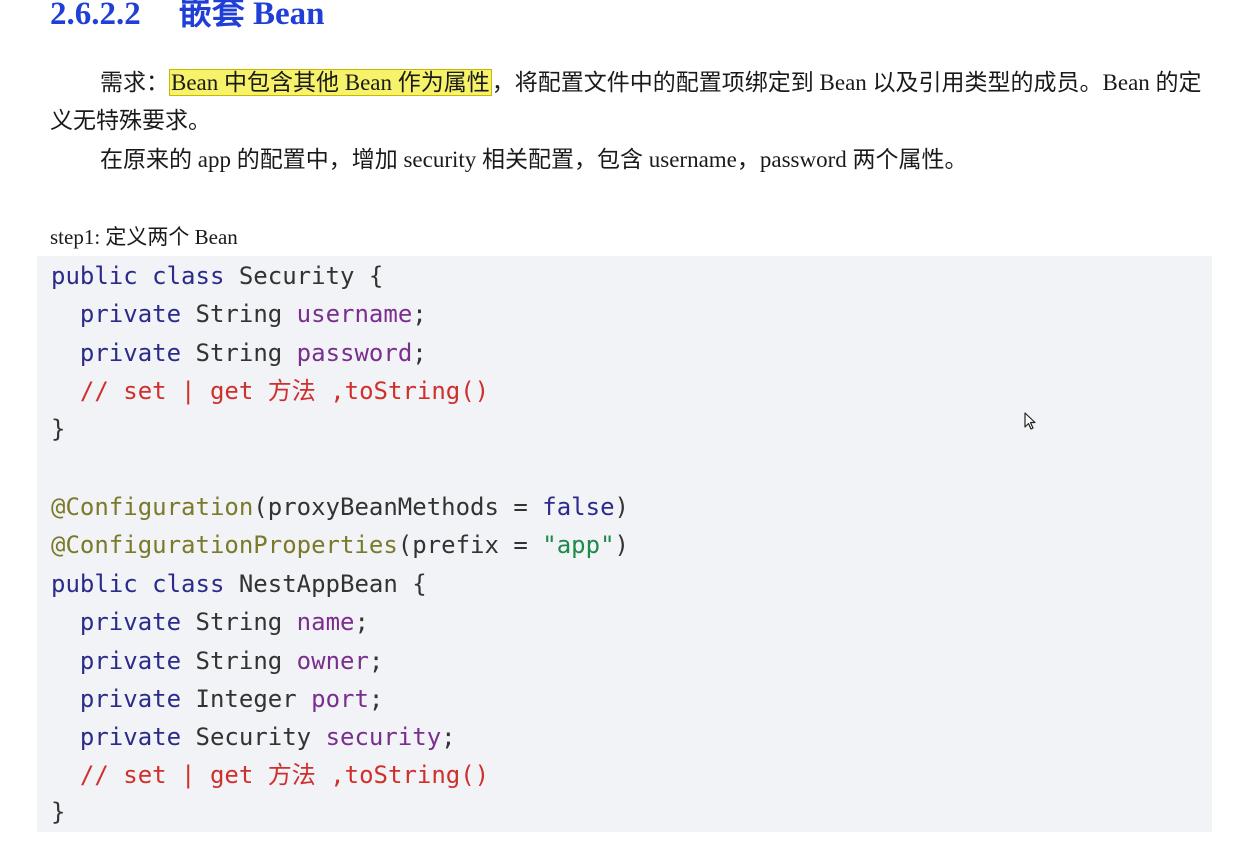  What do you see at coordinates (95, 16) in the screenshot?
I see `section-number: 2.6.2.2` at bounding box center [95, 16].